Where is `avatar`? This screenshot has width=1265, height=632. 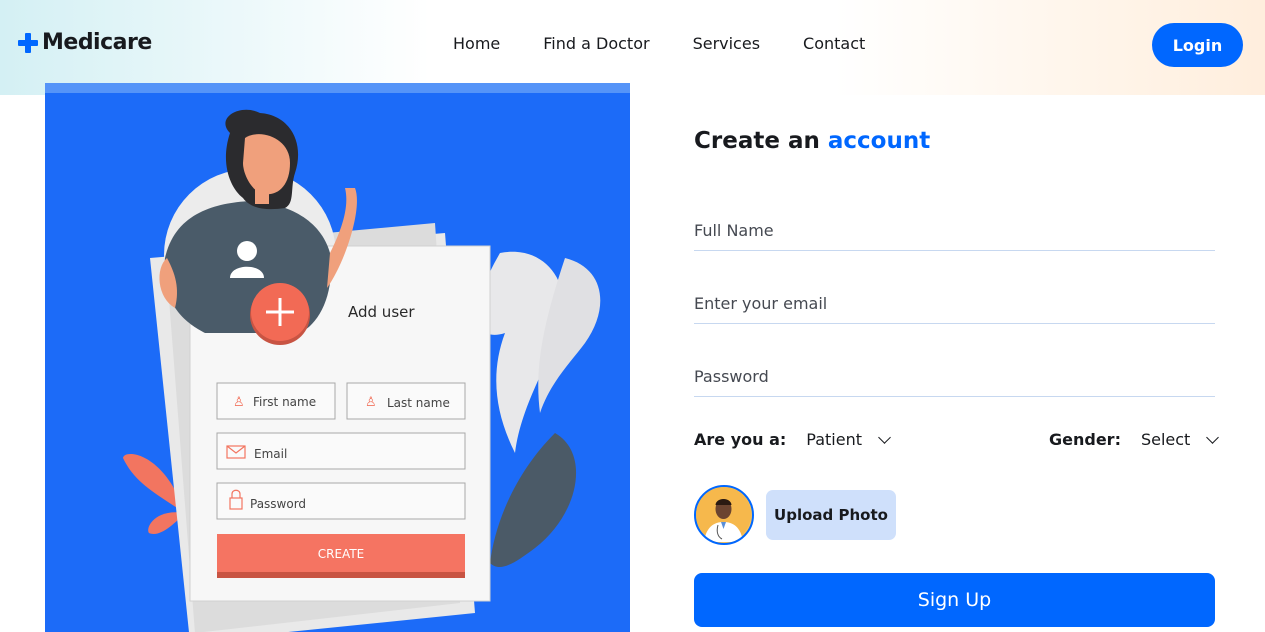 avatar is located at coordinates (724, 515).